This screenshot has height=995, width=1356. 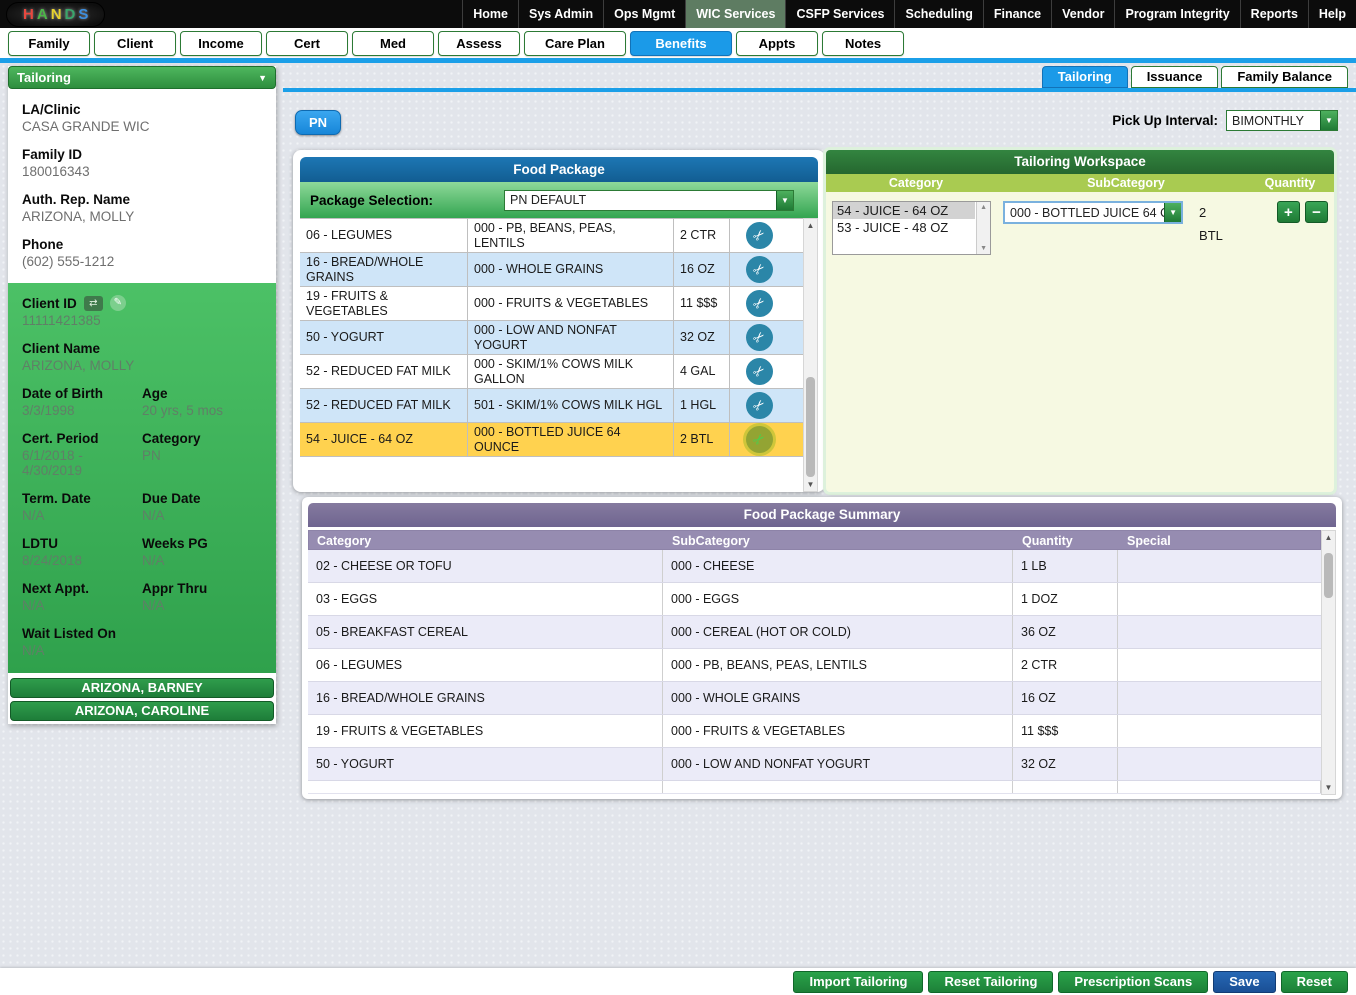 What do you see at coordinates (649, 200) in the screenshot?
I see `package-selection-select: PN DEFAULT ▼` at bounding box center [649, 200].